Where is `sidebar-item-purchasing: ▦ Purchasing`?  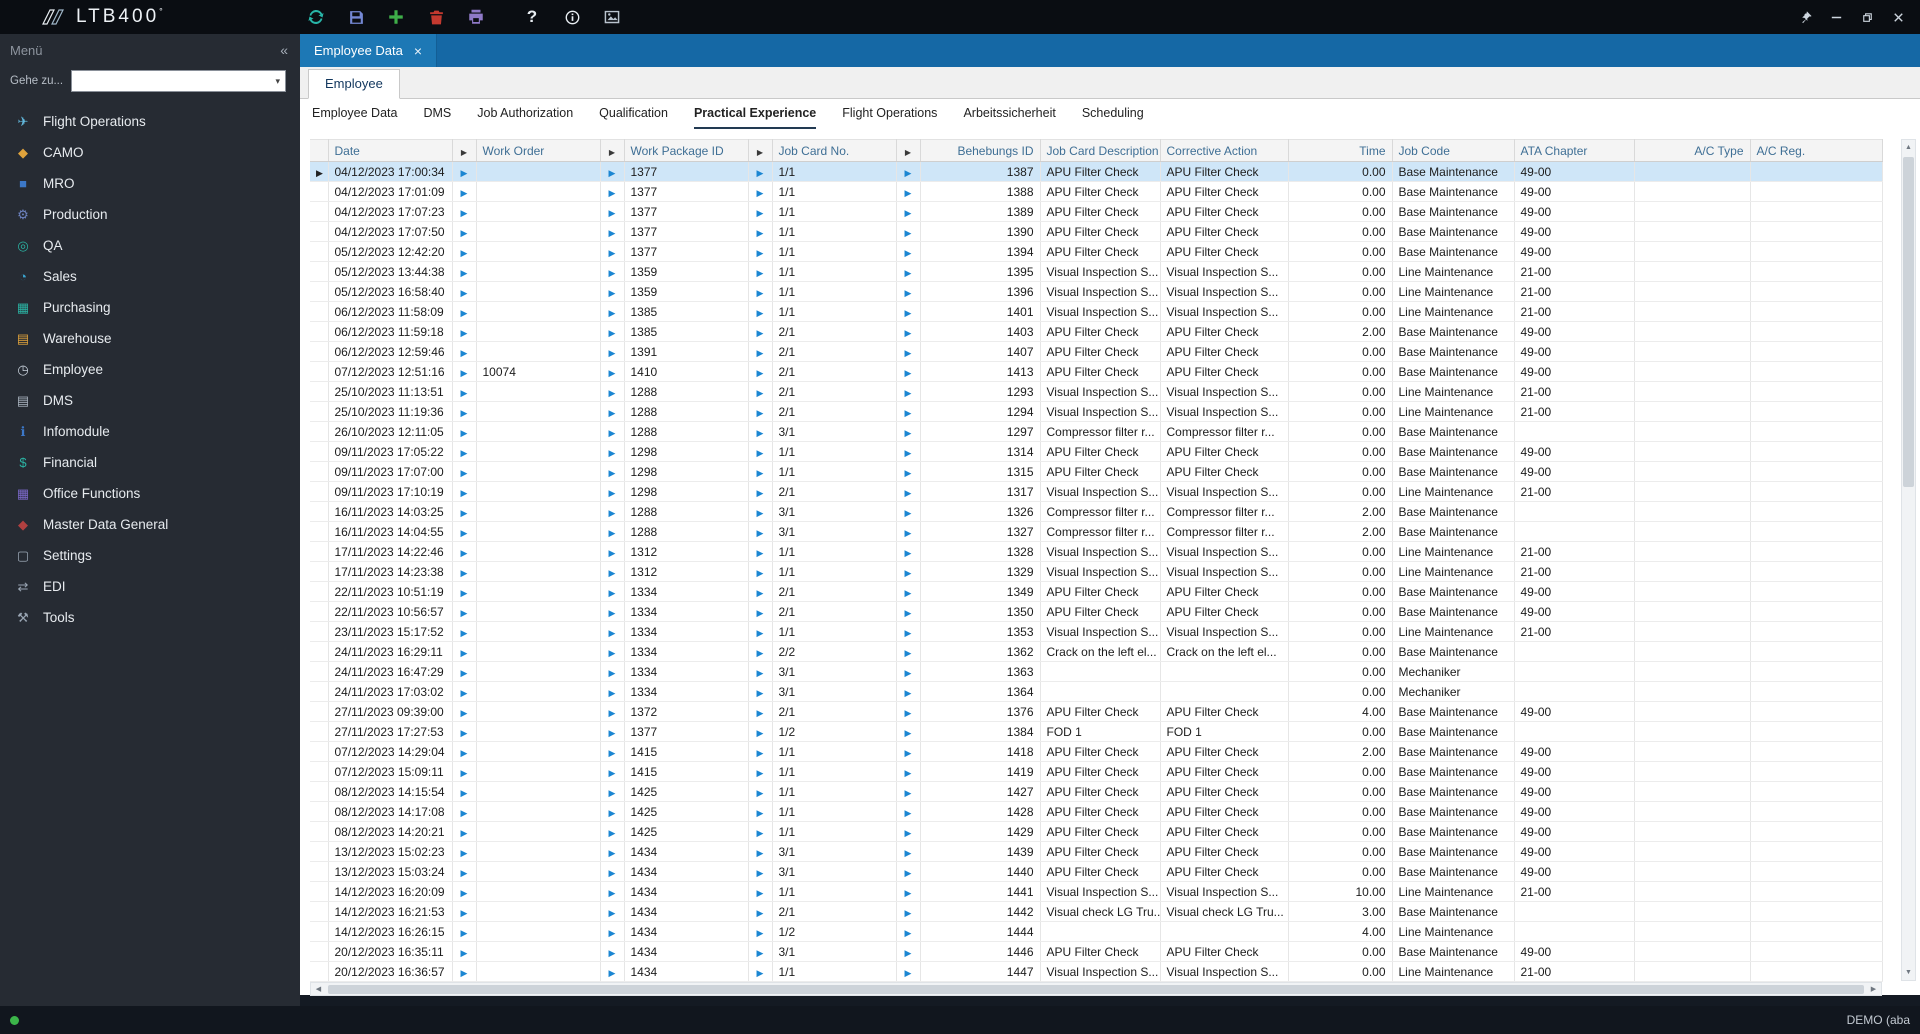
sidebar-item-purchasing: ▦ Purchasing is located at coordinates (150, 307).